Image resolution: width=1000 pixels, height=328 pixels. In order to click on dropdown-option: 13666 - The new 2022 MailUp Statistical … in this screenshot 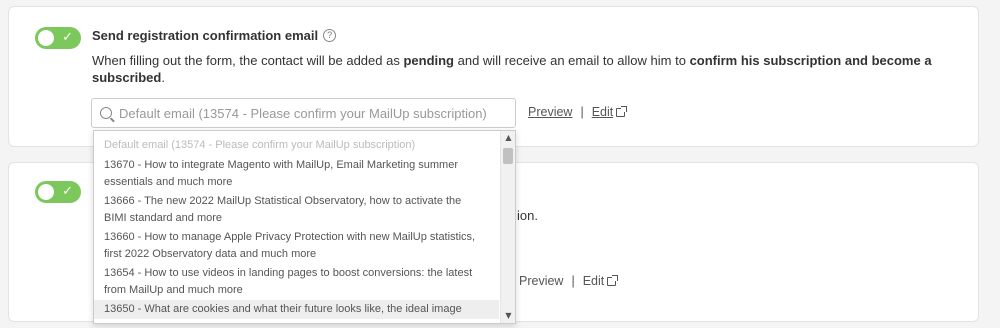, I will do `click(296, 210)`.